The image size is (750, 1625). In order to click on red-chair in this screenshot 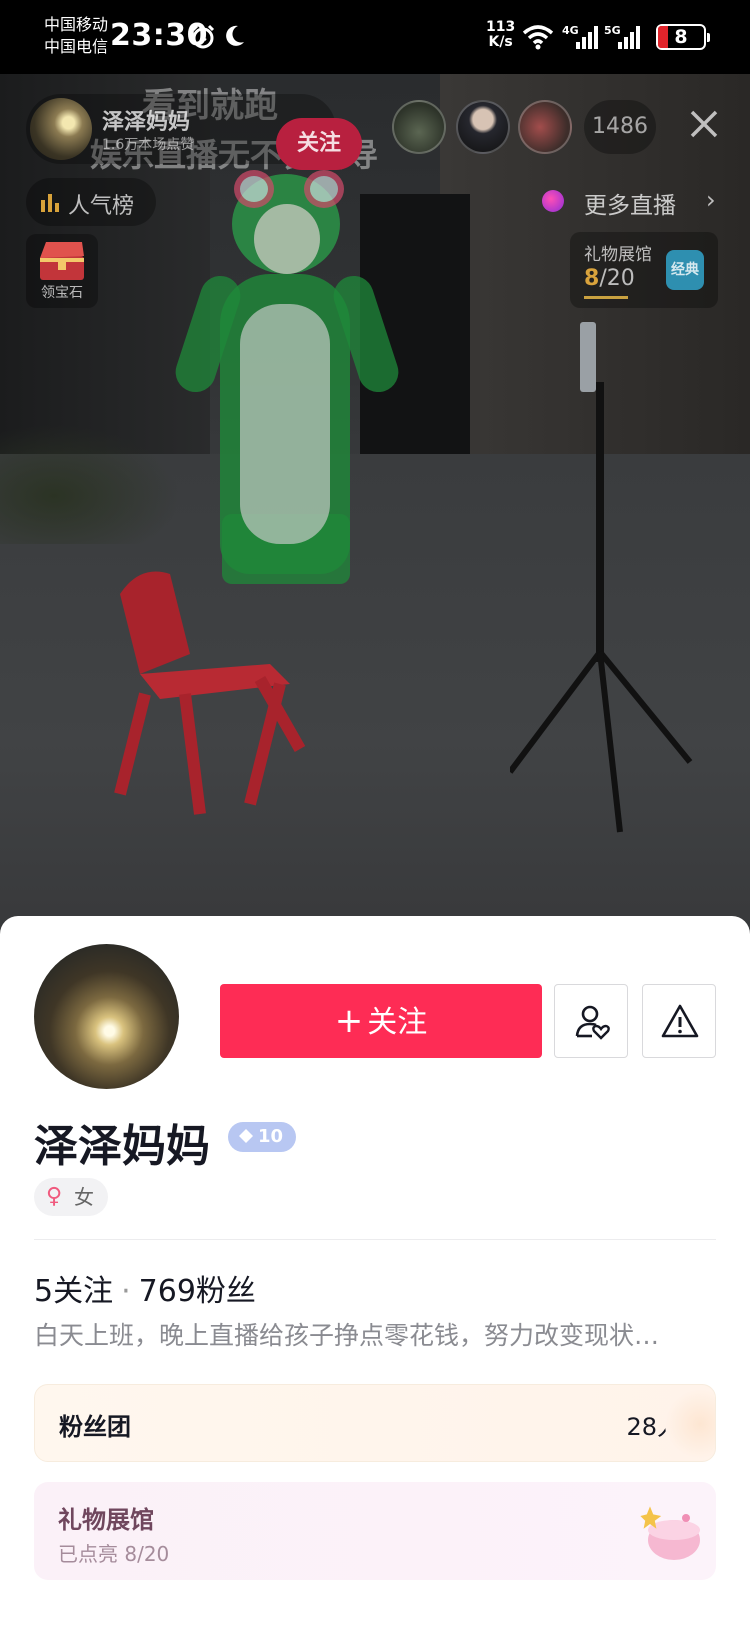, I will do `click(210, 693)`.